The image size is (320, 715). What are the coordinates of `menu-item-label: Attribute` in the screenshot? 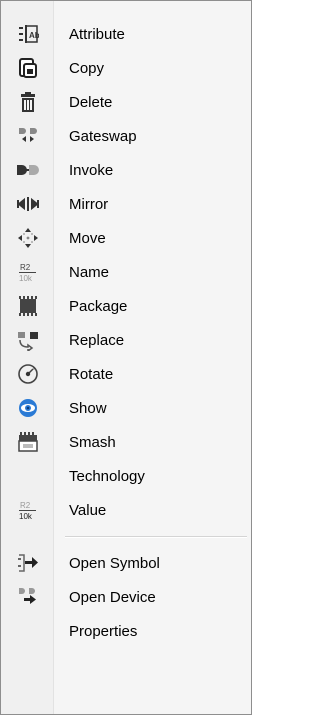 It's located at (97, 34).